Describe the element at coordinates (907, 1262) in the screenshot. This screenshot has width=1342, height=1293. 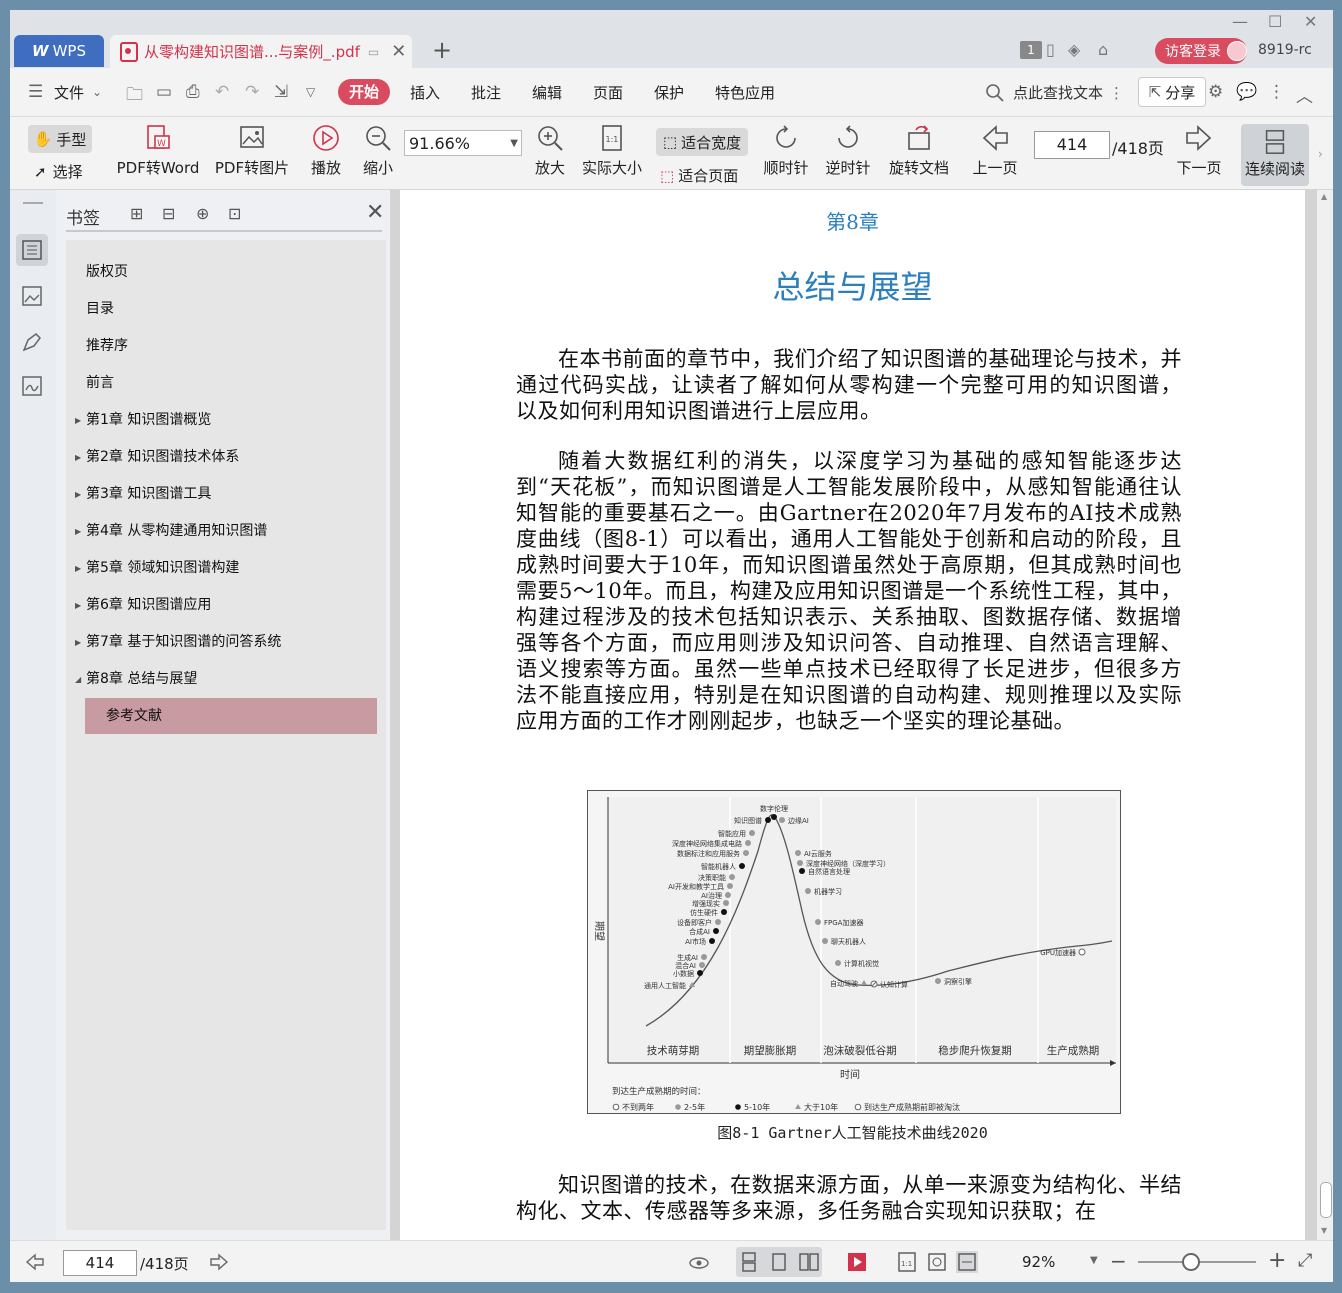
I see `actual-size-status-icon: 1:1` at that location.